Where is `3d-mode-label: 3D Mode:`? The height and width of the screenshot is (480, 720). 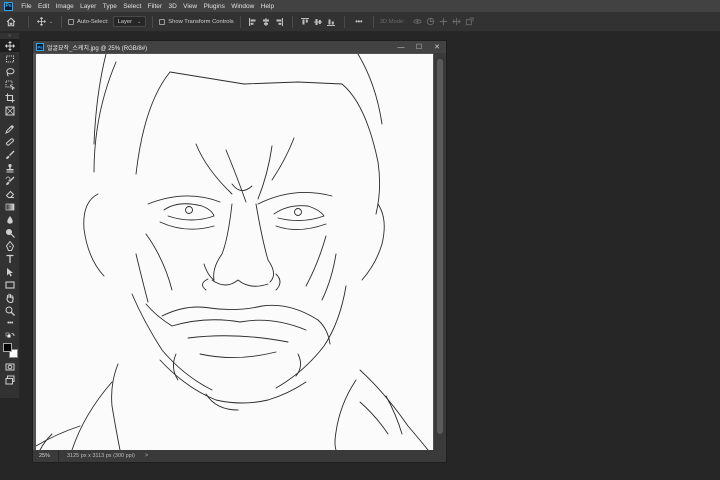
3d-mode-label: 3D Mode: is located at coordinates (392, 21).